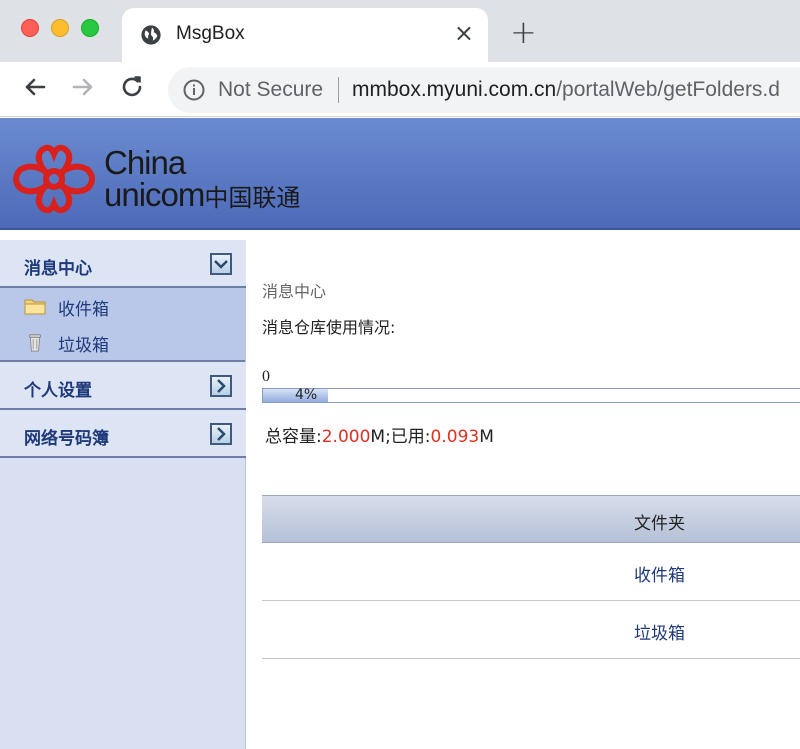 This screenshot has height=749, width=800. What do you see at coordinates (252, 198) in the screenshot?
I see `logo-text-cn: 中国联通` at bounding box center [252, 198].